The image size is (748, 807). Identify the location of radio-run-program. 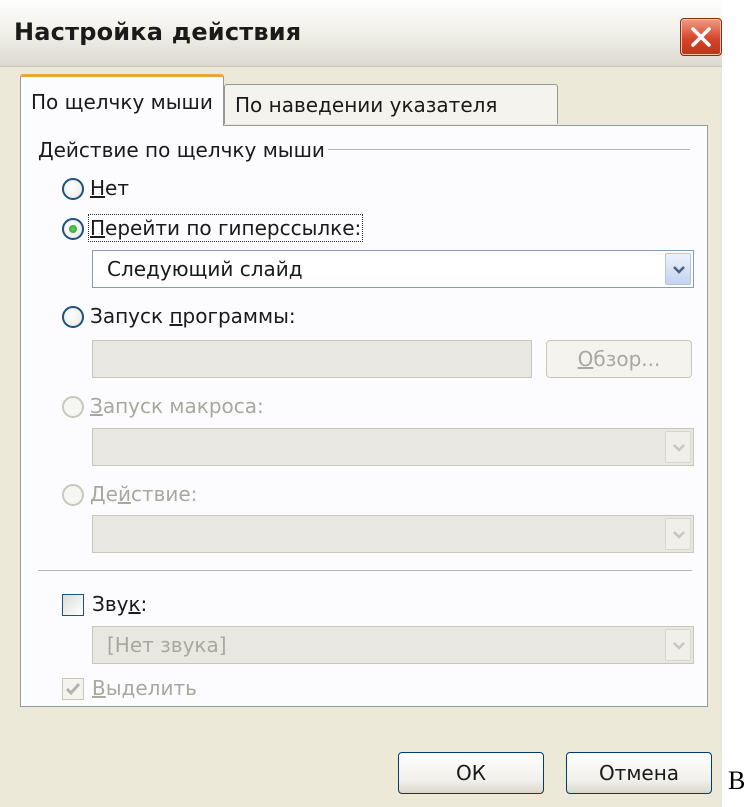
(73, 317).